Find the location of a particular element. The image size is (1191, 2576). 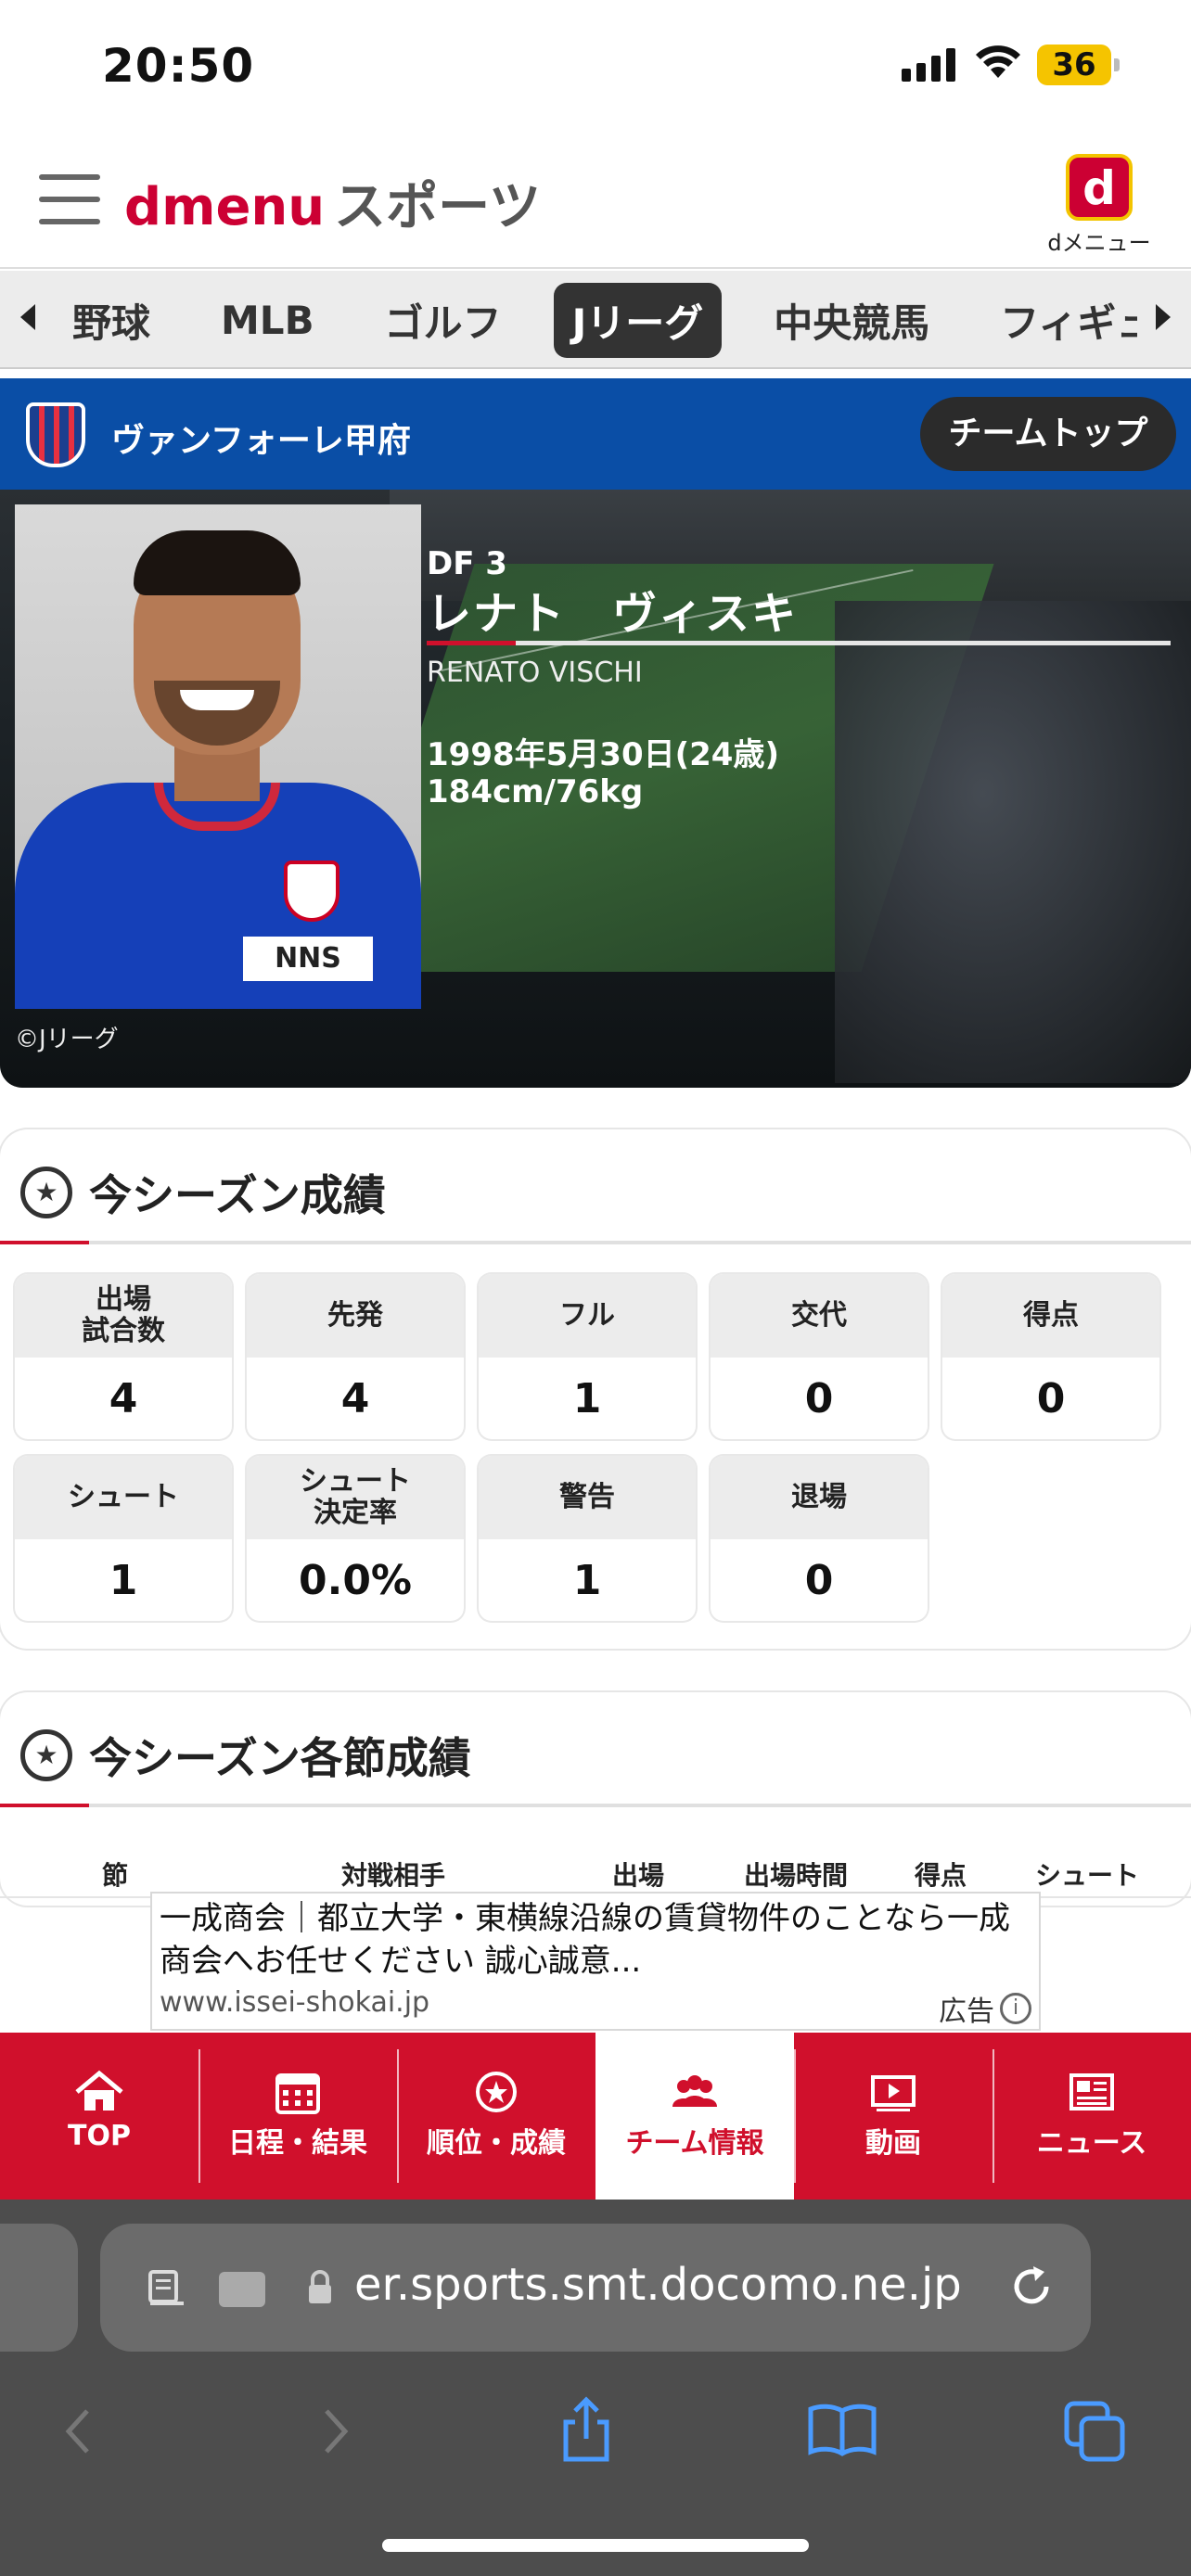

section-title: 今シーズン各節成績 is located at coordinates (280, 1758).